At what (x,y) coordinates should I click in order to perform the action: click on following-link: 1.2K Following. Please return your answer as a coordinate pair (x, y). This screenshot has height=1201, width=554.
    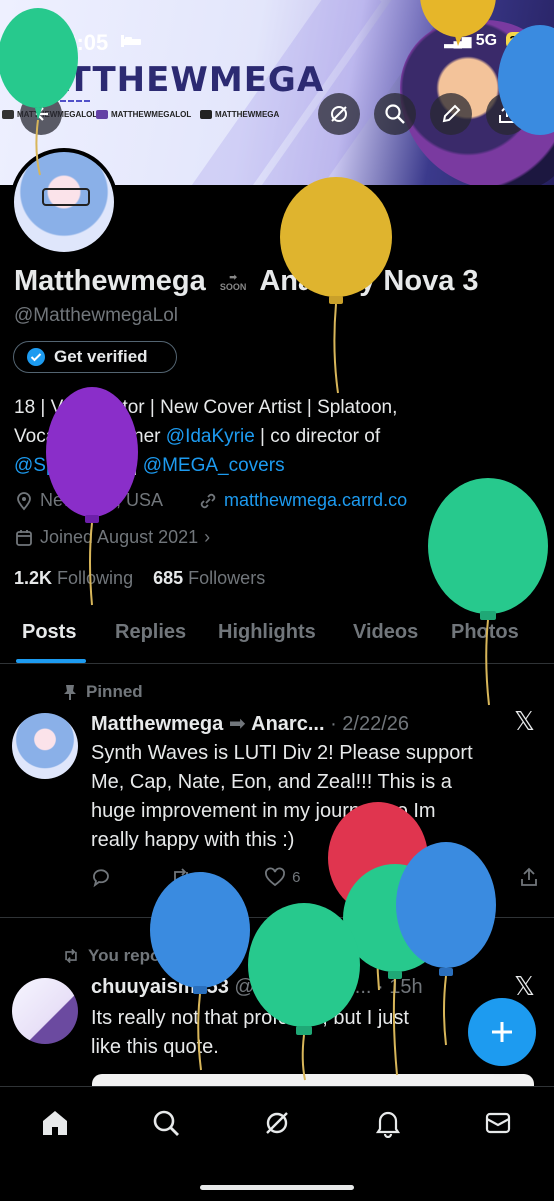
    Looking at the image, I should click on (73, 578).